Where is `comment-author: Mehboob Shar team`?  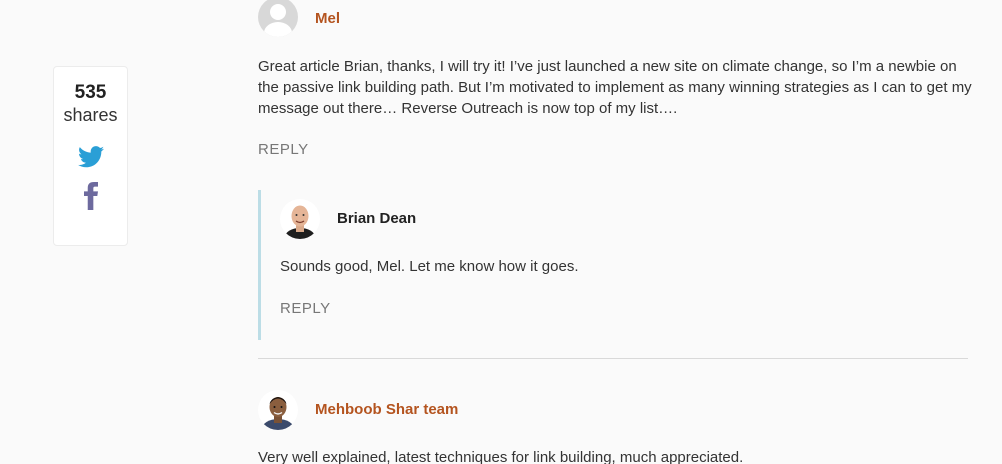
comment-author: Mehboob Shar team is located at coordinates (386, 409).